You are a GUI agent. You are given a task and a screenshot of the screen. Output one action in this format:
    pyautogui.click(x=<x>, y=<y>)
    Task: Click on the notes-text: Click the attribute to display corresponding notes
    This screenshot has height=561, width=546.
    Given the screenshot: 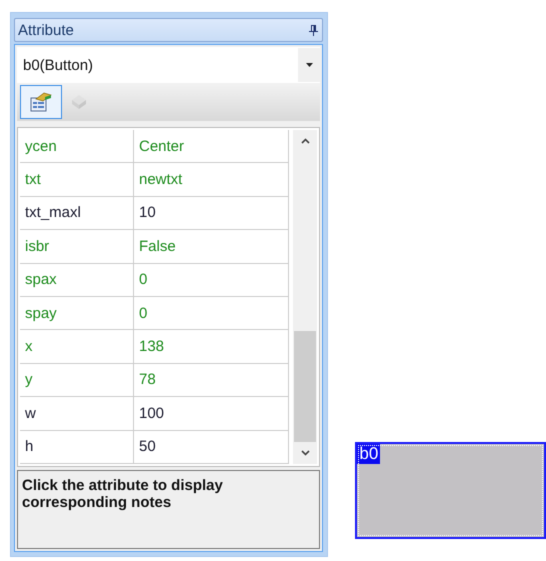 What is the action you would take?
    pyautogui.click(x=168, y=509)
    